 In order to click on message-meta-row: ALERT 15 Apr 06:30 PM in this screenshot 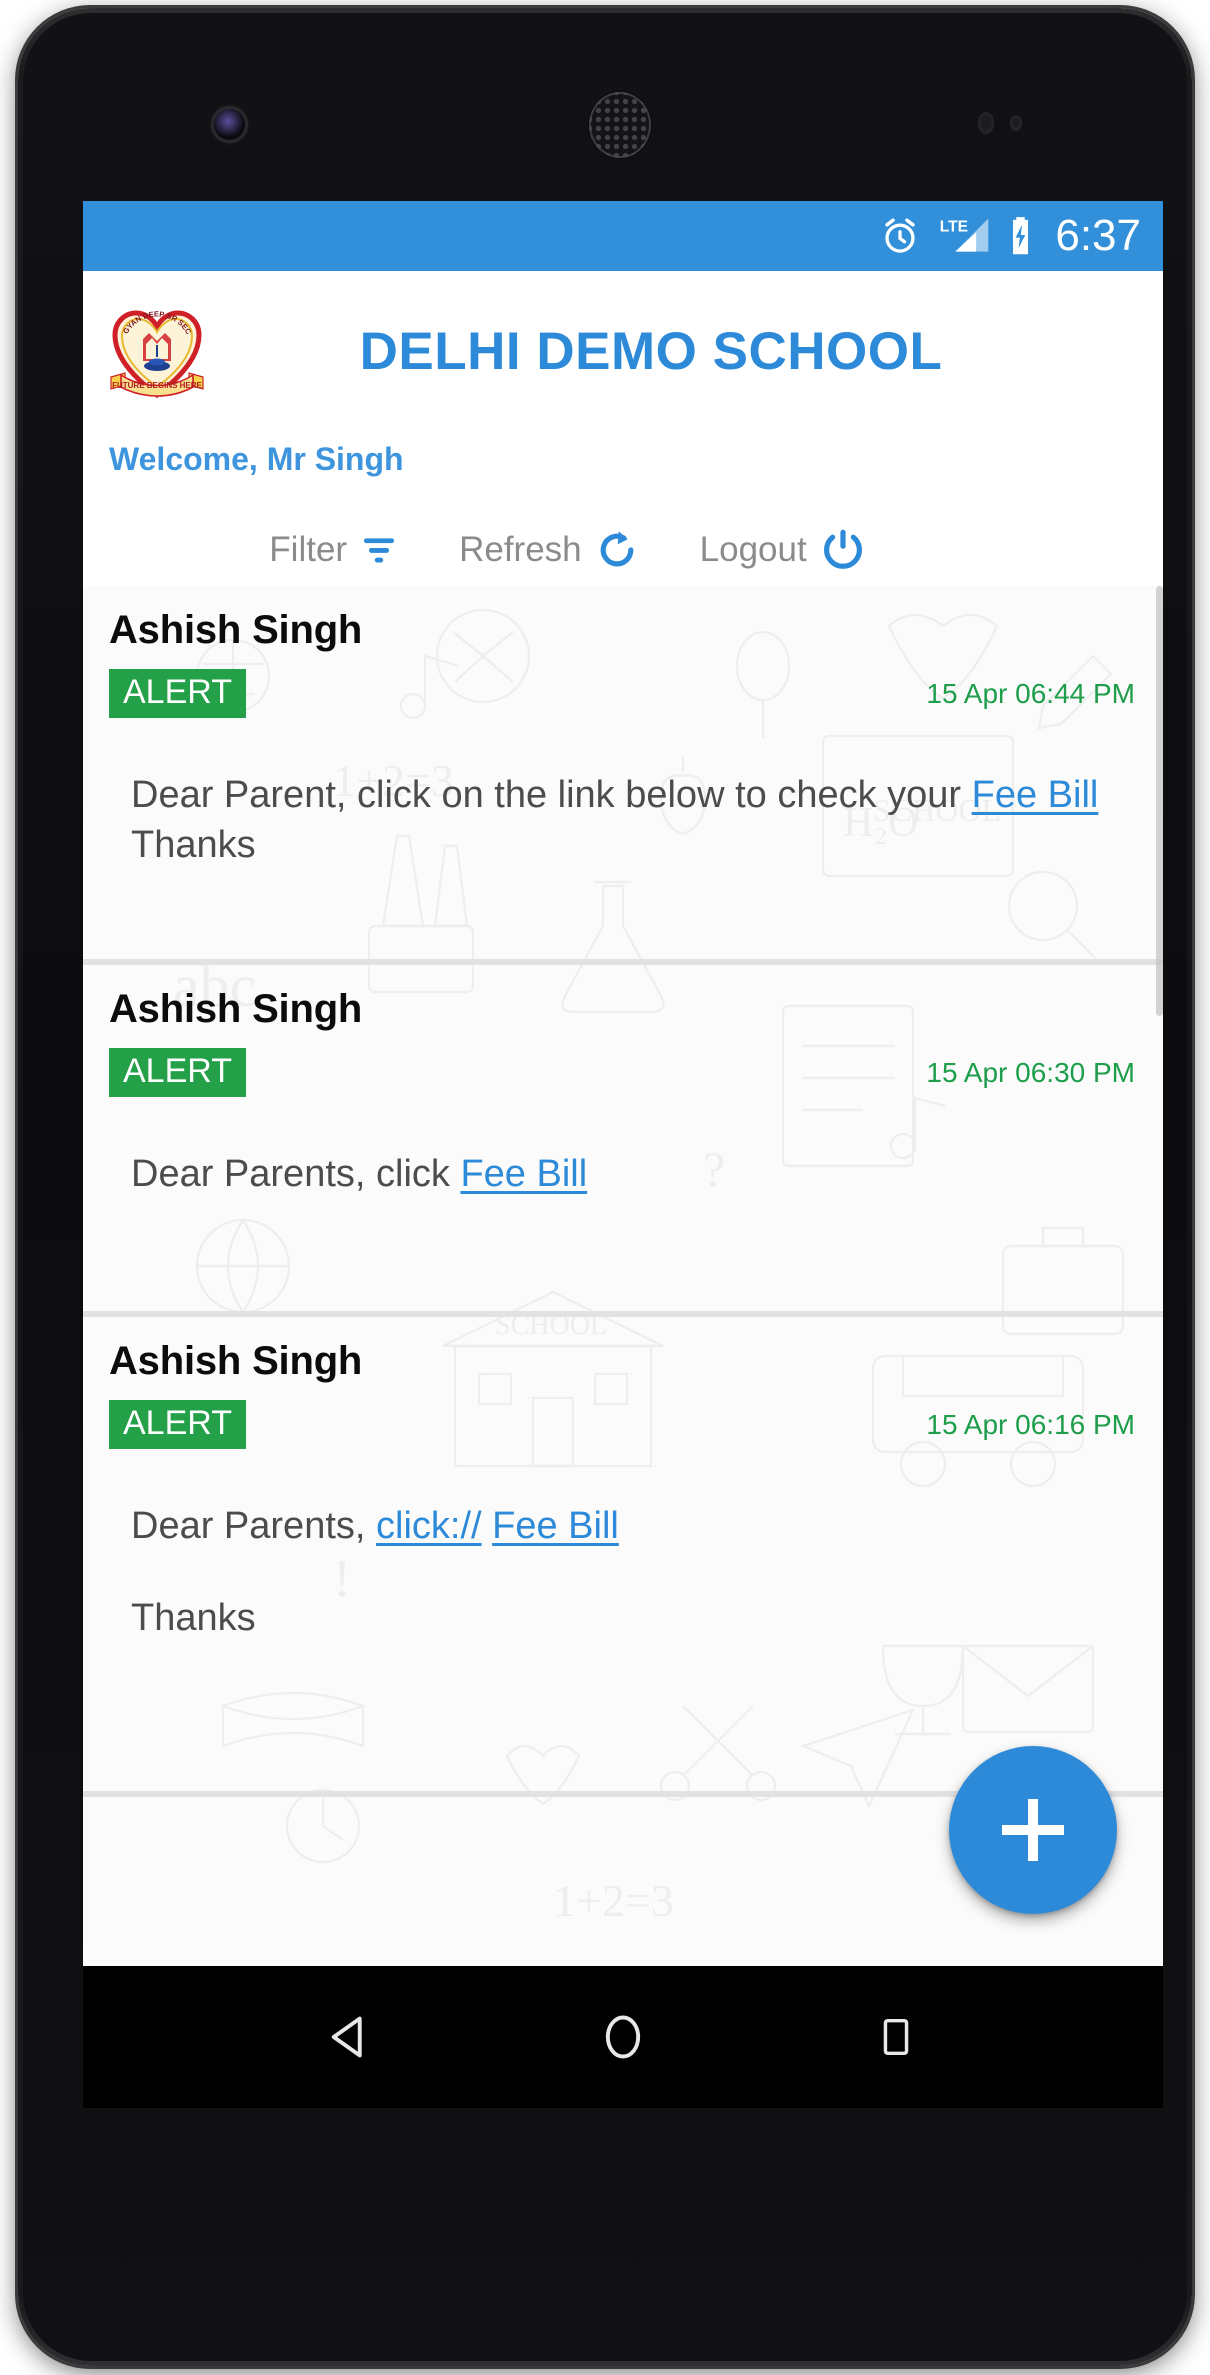, I will do `click(623, 1072)`.